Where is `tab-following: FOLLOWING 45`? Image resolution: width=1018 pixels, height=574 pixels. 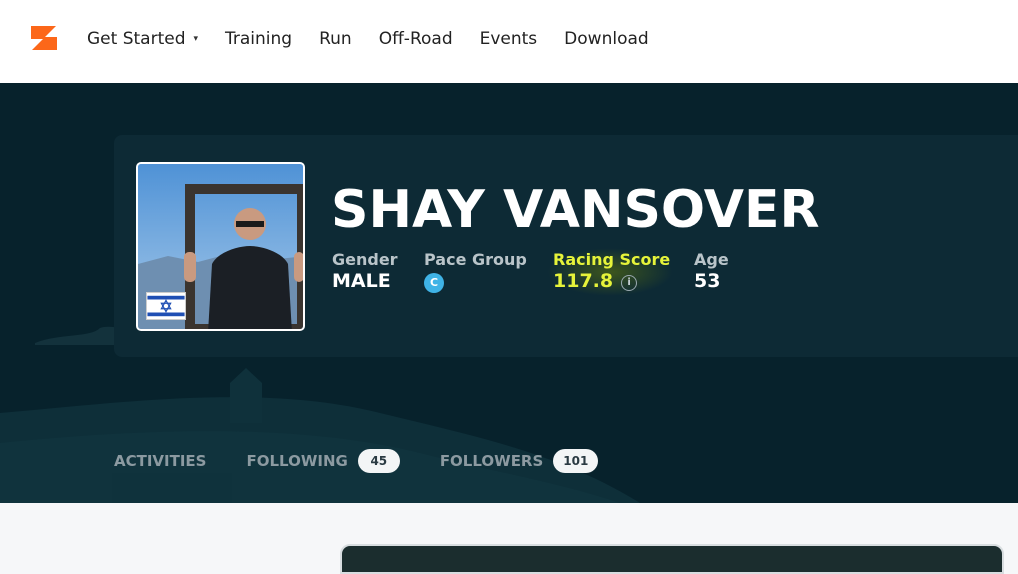
tab-following: FOLLOWING 45 is located at coordinates (323, 461).